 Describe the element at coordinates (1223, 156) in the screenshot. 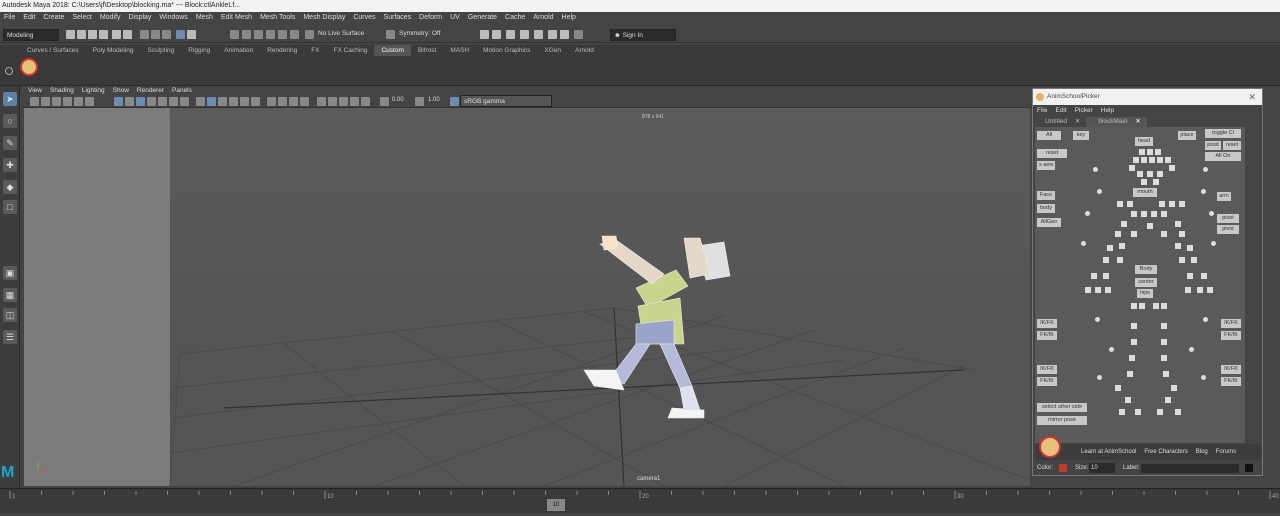

I see `picker-all-on-button: All On` at that location.